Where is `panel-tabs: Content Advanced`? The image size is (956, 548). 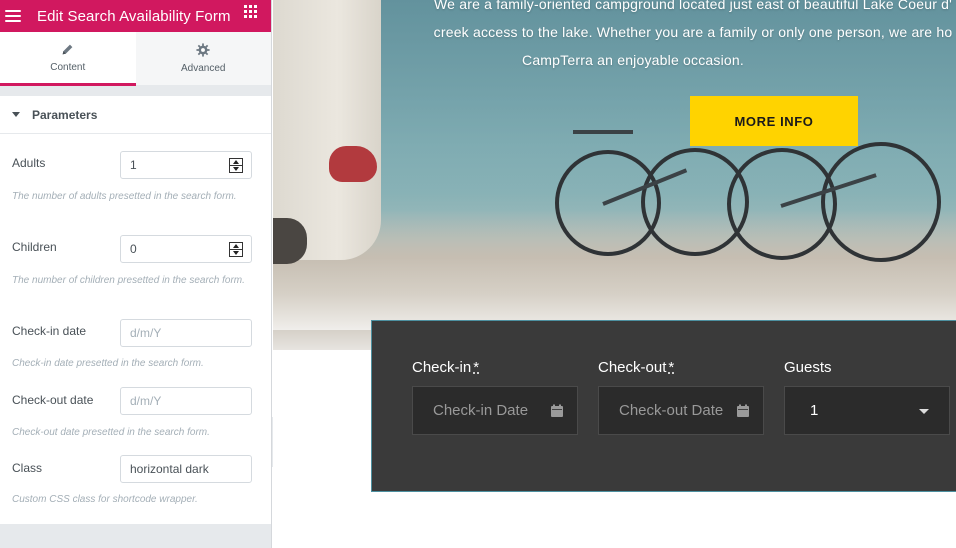
panel-tabs: Content Advanced is located at coordinates (135, 59).